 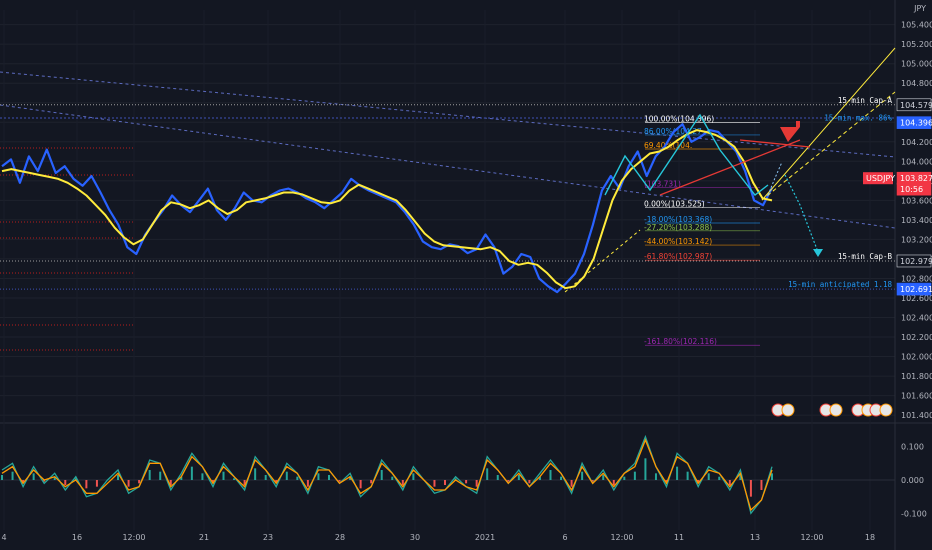 What do you see at coordinates (3, 537) in the screenshot?
I see `x-tick-label: 4` at bounding box center [3, 537].